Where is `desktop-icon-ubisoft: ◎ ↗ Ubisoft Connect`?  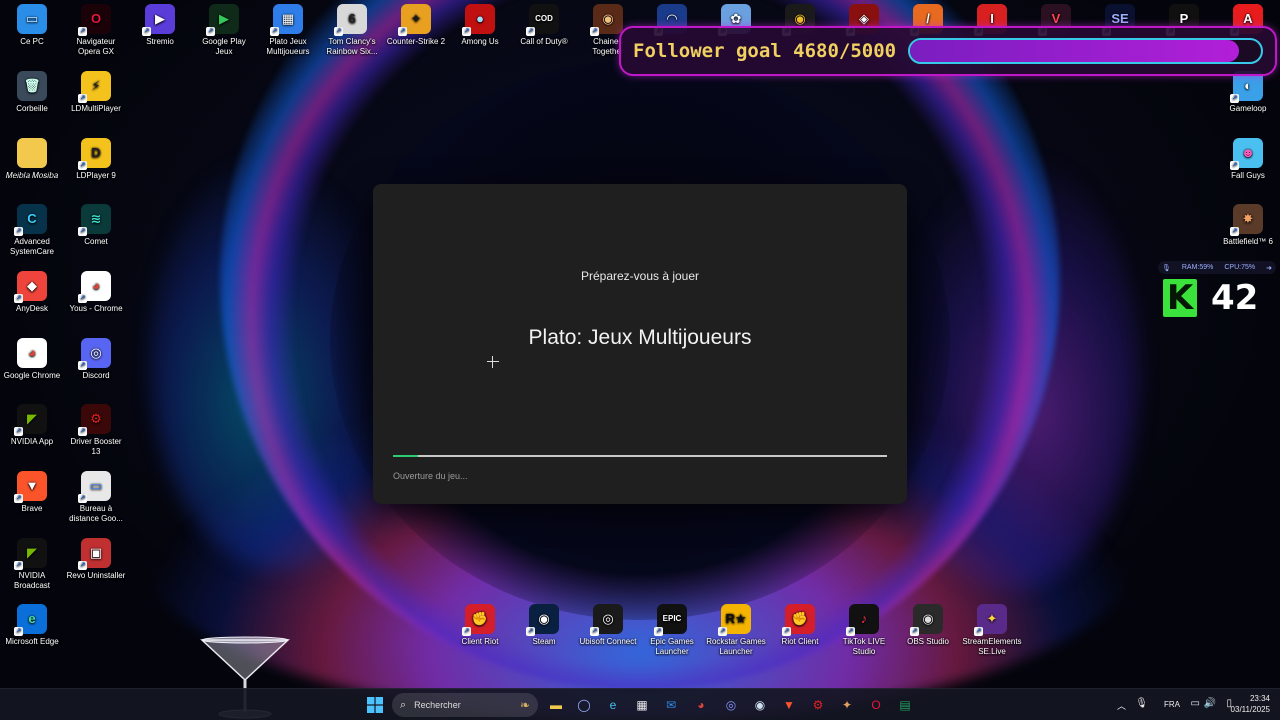
desktop-icon-ubisoft: ◎ ↗ Ubisoft Connect is located at coordinates (608, 623).